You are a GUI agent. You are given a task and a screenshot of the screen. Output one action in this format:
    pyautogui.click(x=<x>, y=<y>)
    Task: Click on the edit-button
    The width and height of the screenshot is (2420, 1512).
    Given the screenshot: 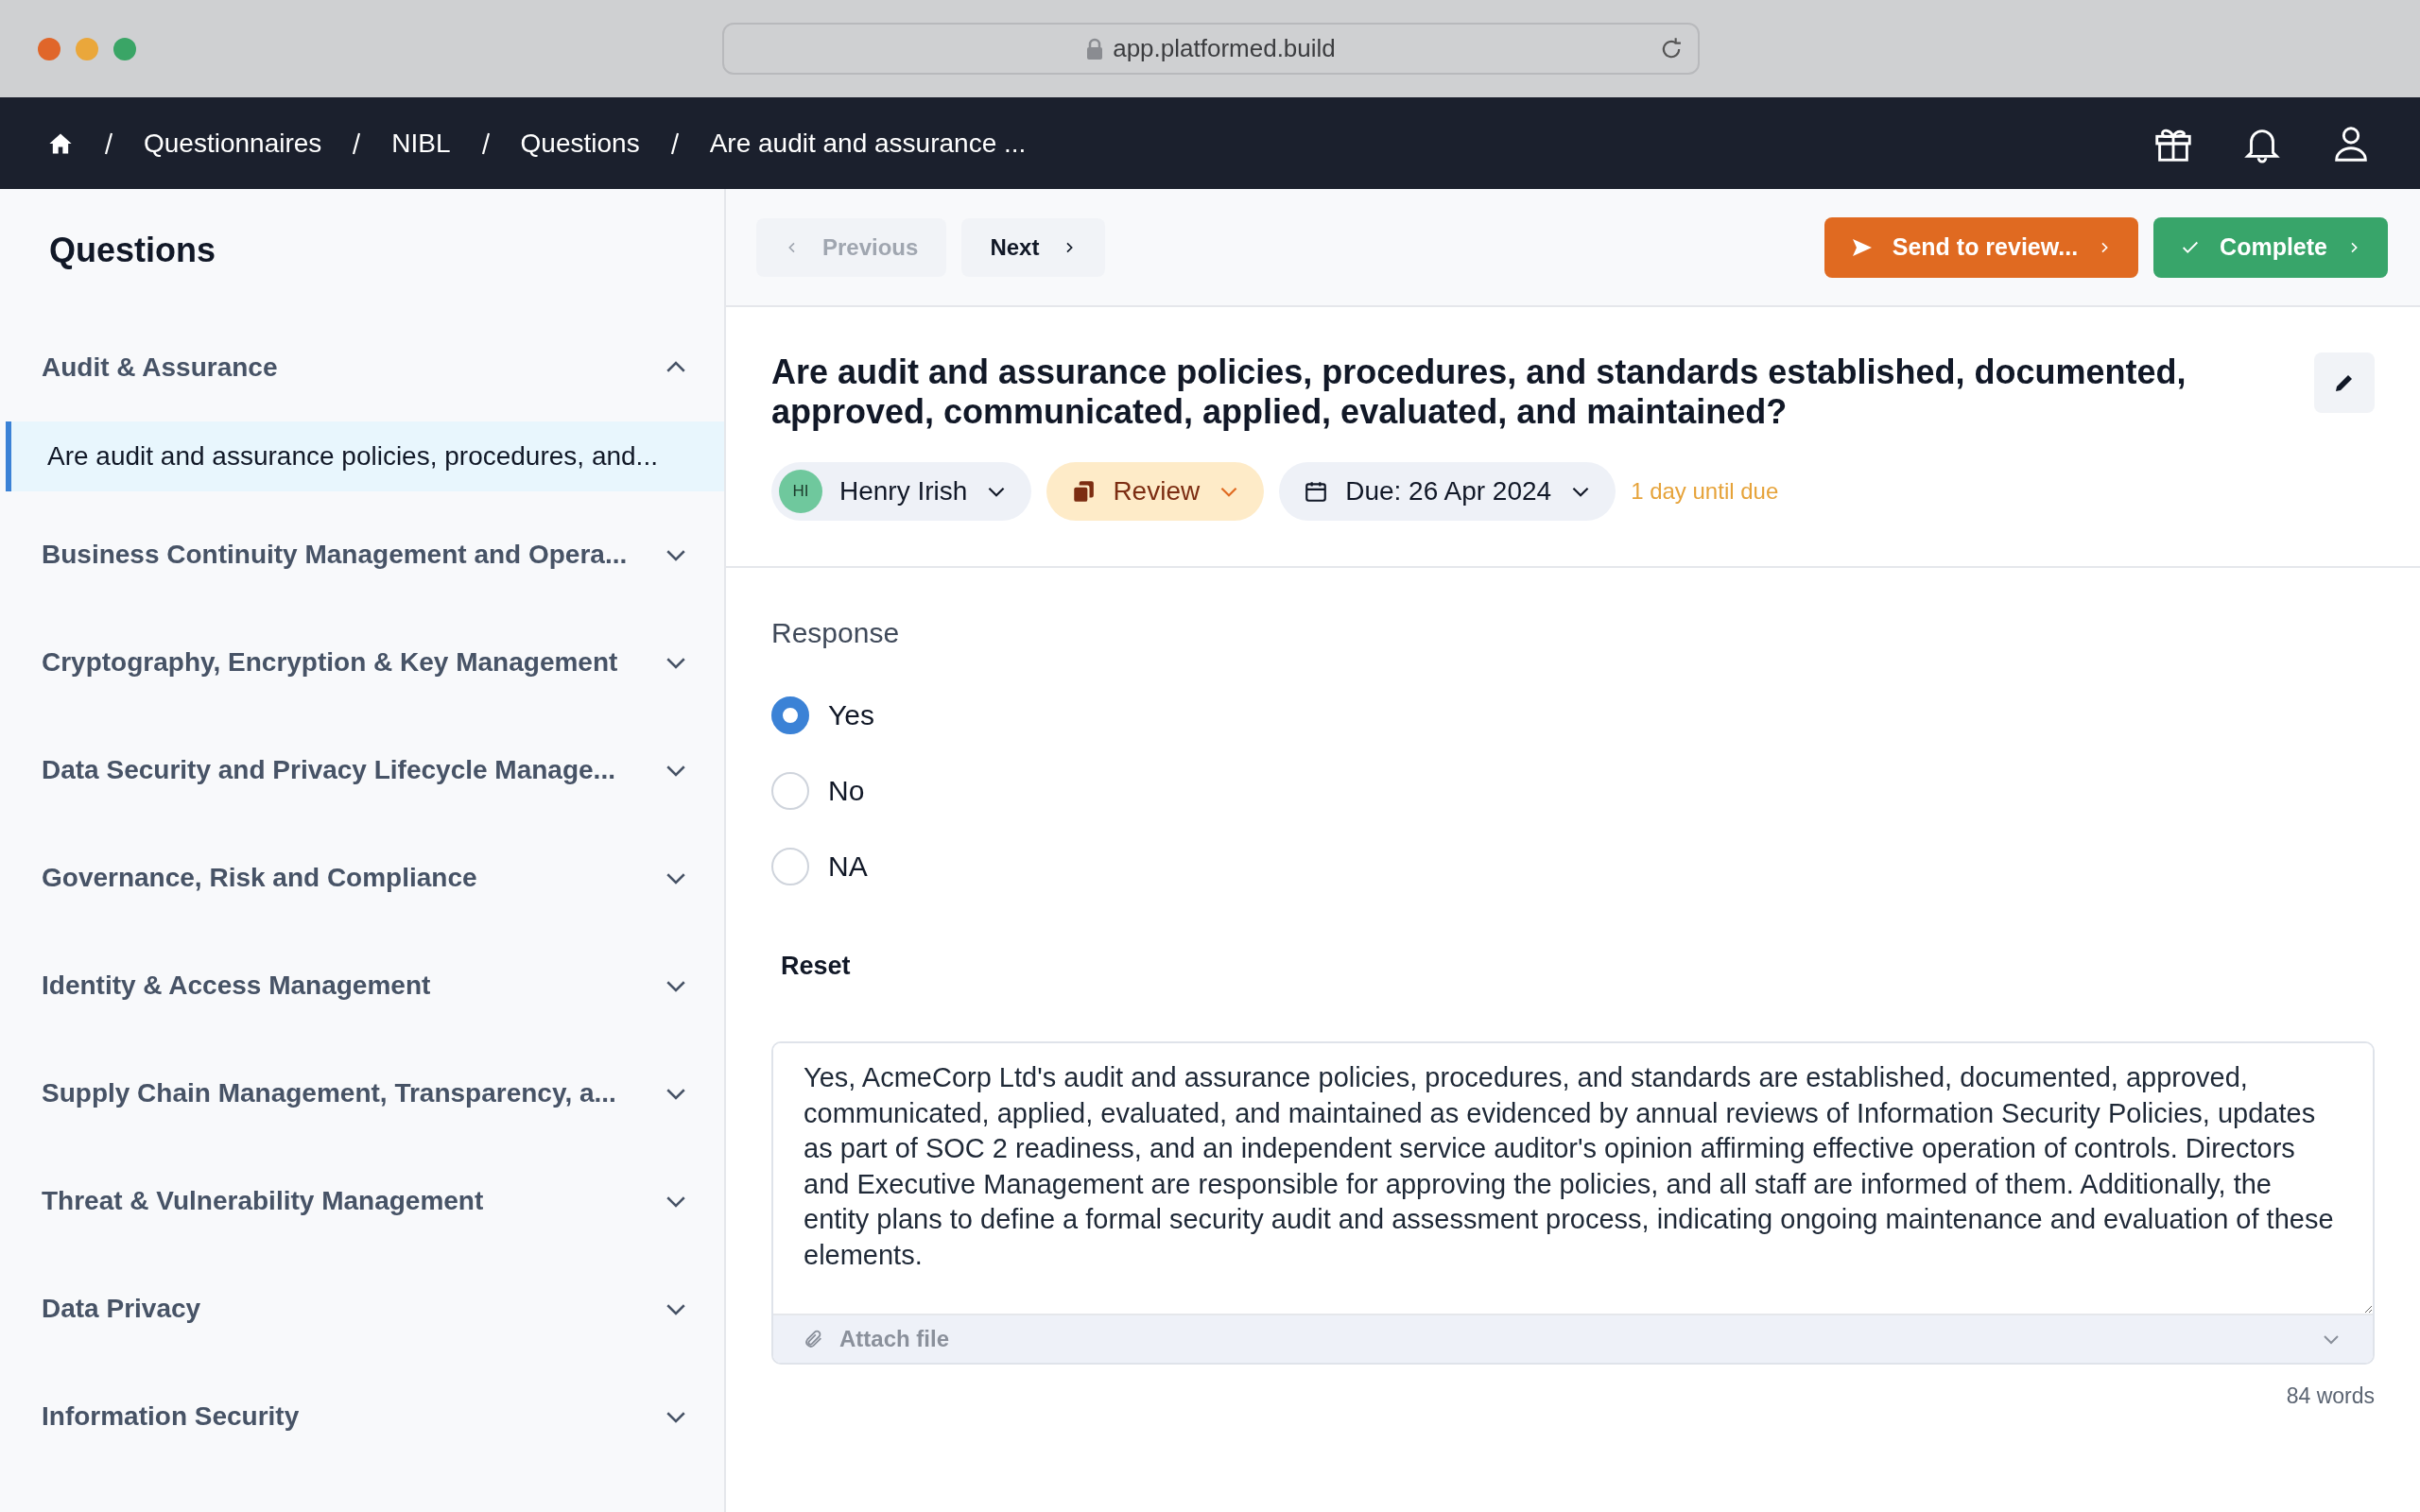 What is the action you would take?
    pyautogui.click(x=2345, y=382)
    